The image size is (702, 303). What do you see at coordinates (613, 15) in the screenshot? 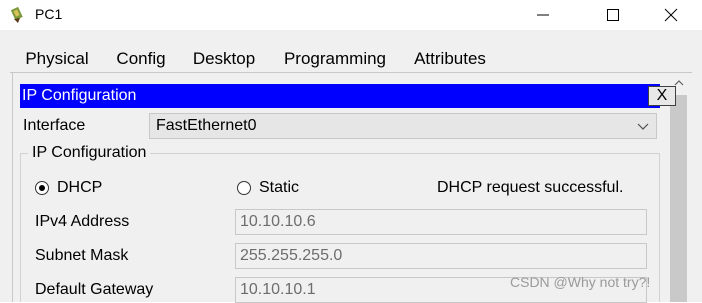
I see `maximize-icon` at bounding box center [613, 15].